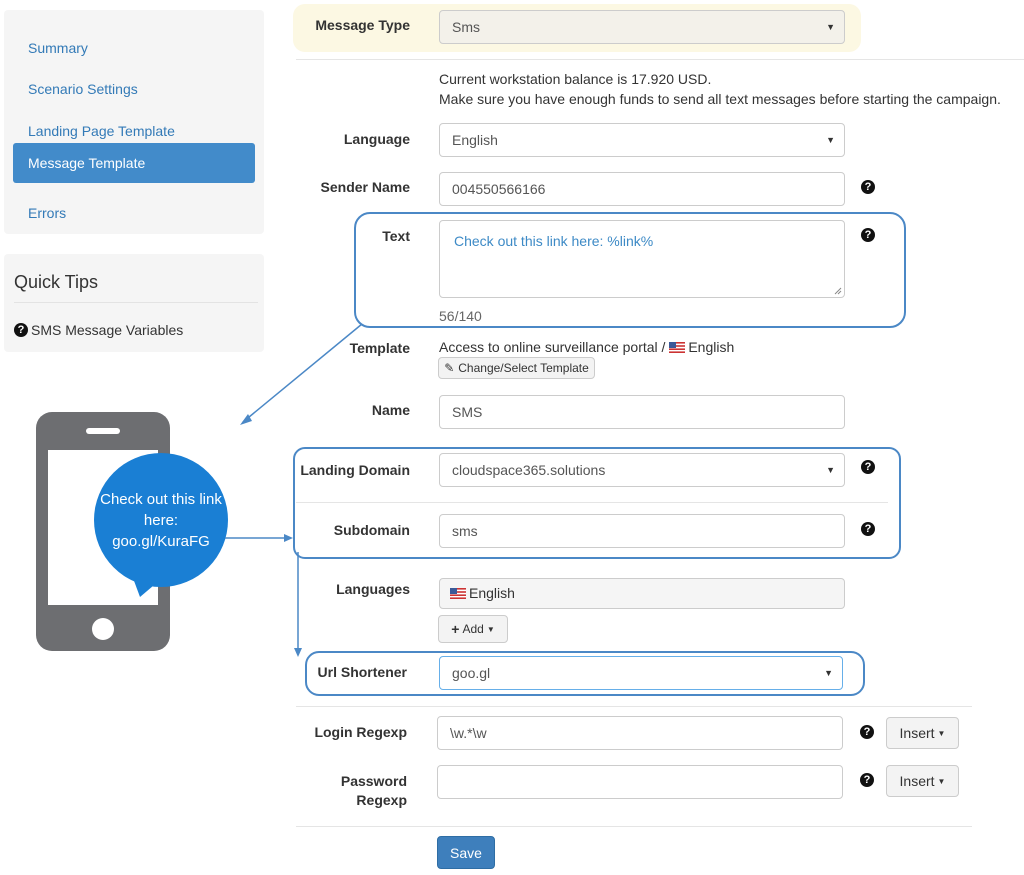 This screenshot has height=875, width=1024. Describe the element at coordinates (353, 791) in the screenshot. I see `password-regexp-label: Password Regexp` at that location.